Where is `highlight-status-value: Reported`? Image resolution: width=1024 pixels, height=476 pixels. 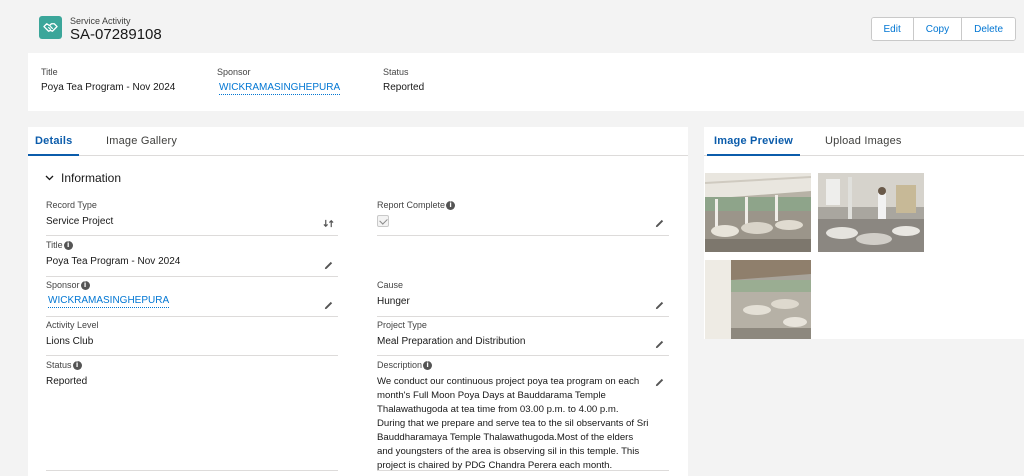 highlight-status-value: Reported is located at coordinates (404, 87).